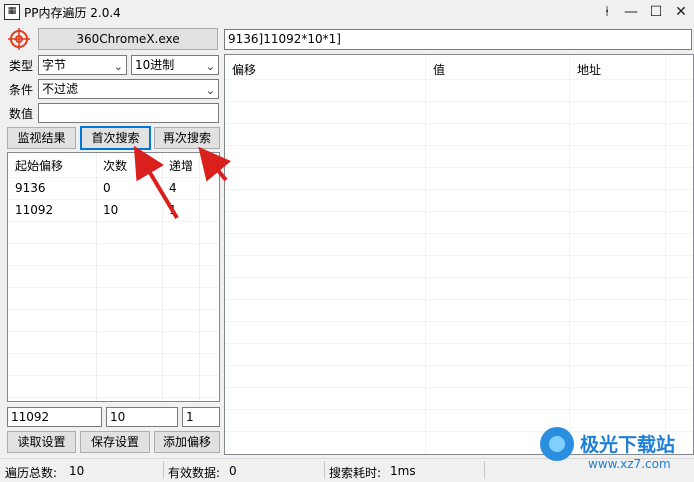 The width and height of the screenshot is (694, 482). I want to click on increment-input: 1, so click(201, 417).